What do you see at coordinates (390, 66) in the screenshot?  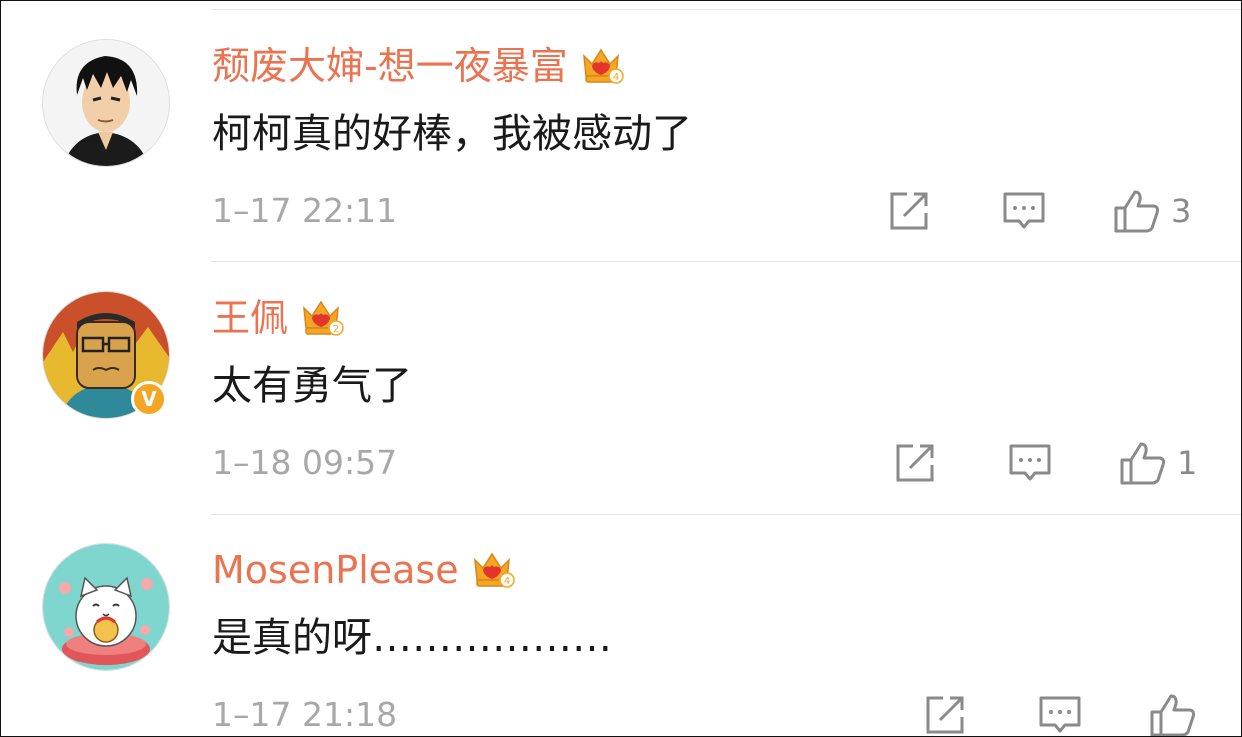 I see `username-text: 颓废大婶-想一夜暴富` at bounding box center [390, 66].